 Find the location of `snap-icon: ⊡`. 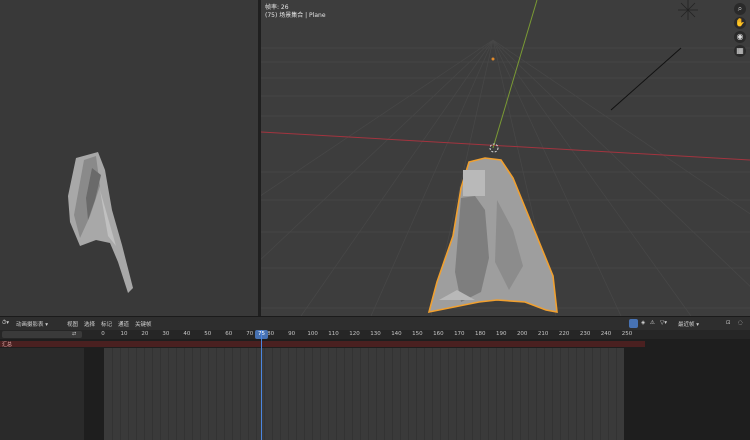

snap-icon: ⊡ is located at coordinates (728, 323).